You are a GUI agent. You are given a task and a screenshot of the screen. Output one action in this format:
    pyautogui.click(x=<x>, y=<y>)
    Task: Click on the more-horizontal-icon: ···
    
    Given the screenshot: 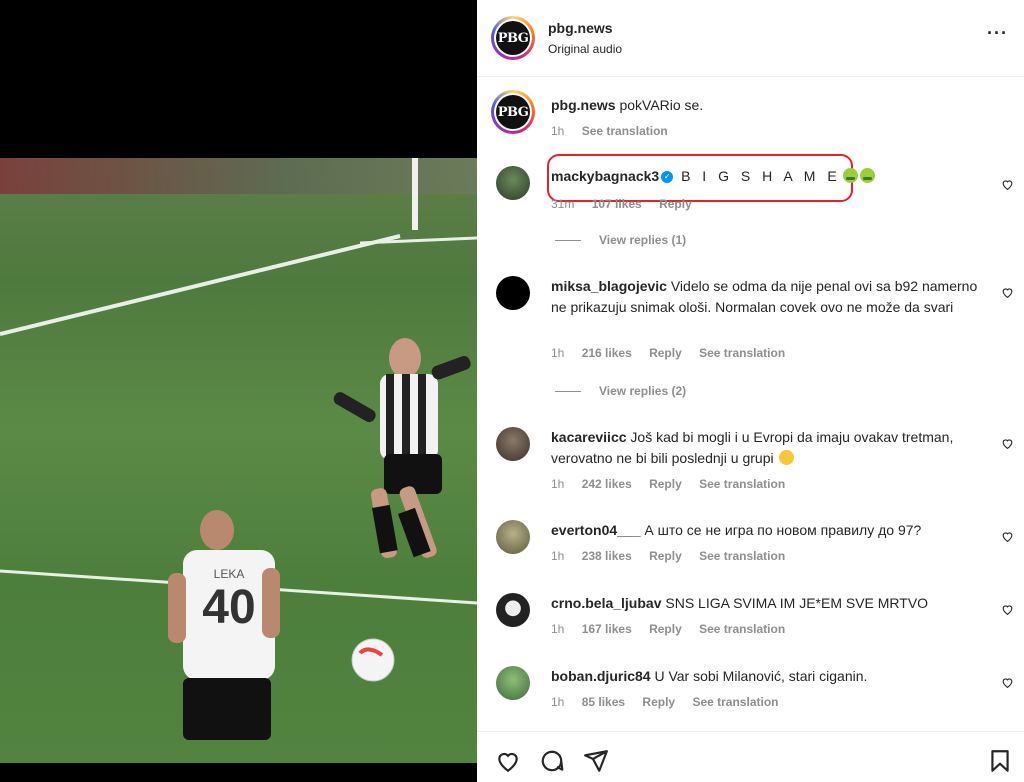 What is the action you would take?
    pyautogui.click(x=997, y=33)
    